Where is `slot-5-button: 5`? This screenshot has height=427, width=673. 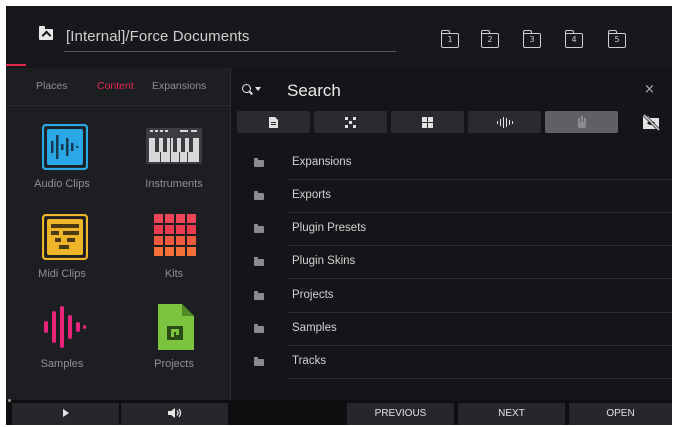
slot-5-button: 5 is located at coordinates (617, 39).